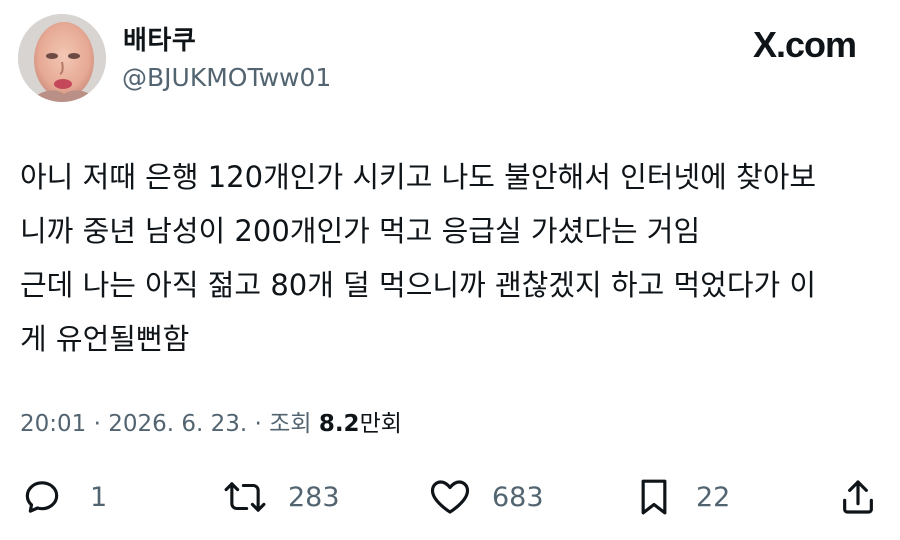  I want to click on reply-icon, so click(42, 497).